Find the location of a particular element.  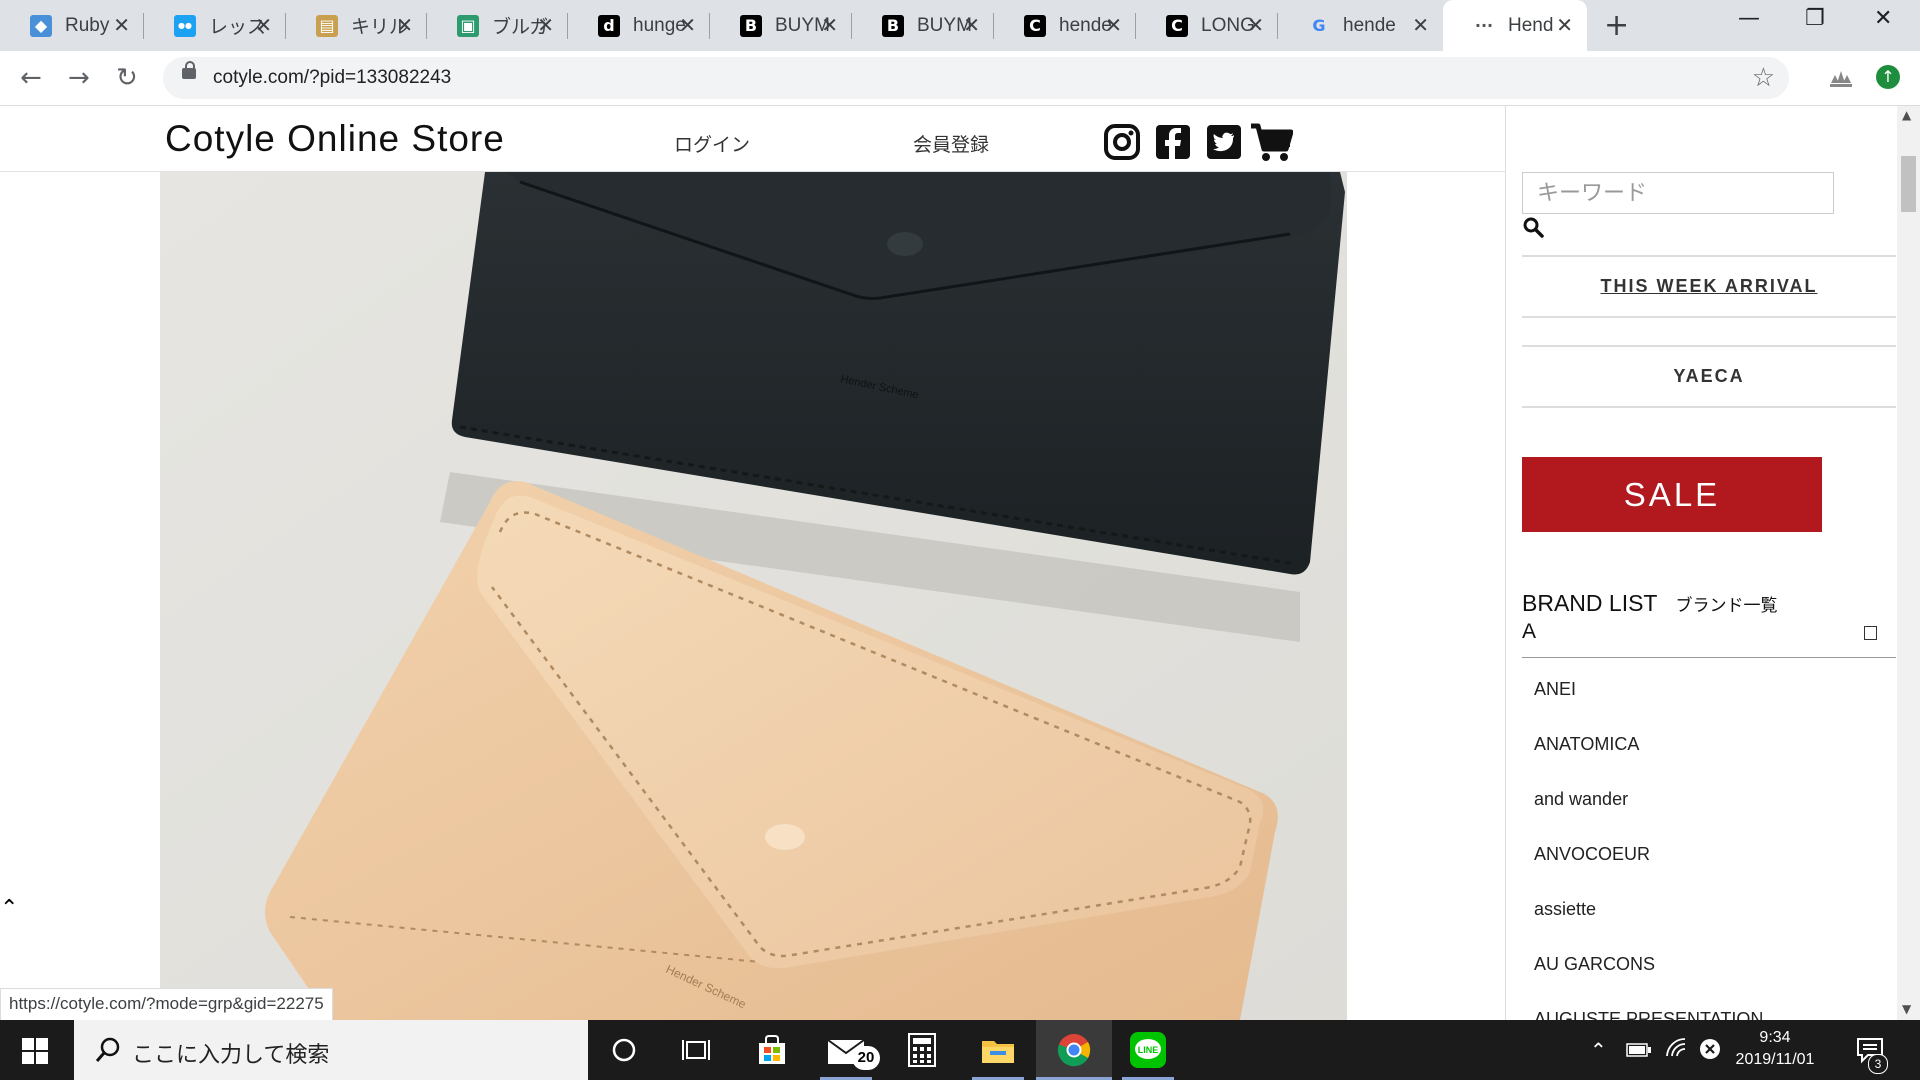

update-extension-icon: ↑ is located at coordinates (1888, 77).